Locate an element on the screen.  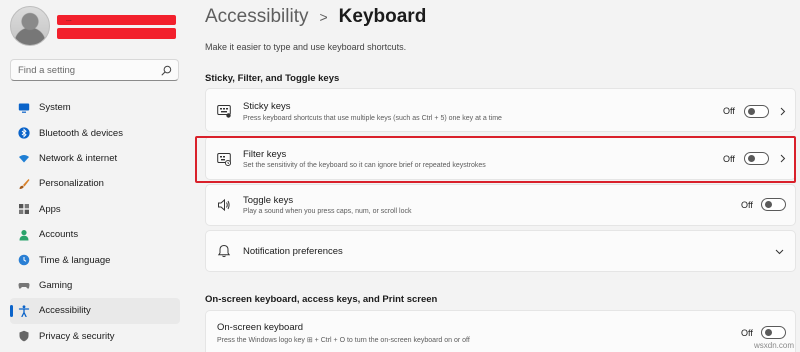
sidebar-item-accounts: Accounts is located at coordinates (95, 234).